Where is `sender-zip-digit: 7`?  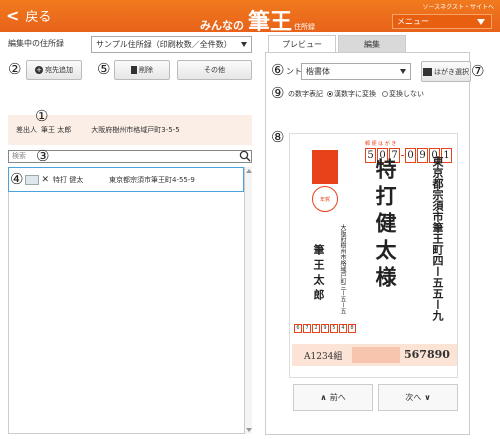 sender-zip-digit: 7 is located at coordinates (307, 328).